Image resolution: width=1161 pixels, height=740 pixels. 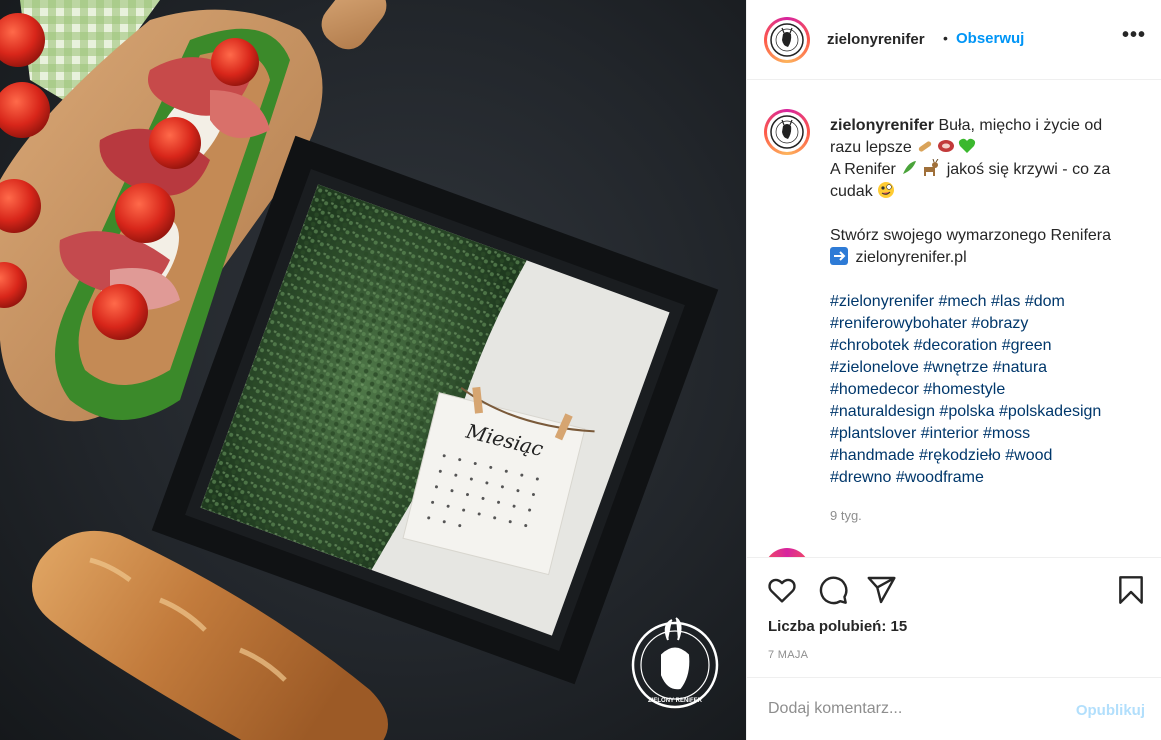 I want to click on hashtag: #dom, so click(x=1045, y=301).